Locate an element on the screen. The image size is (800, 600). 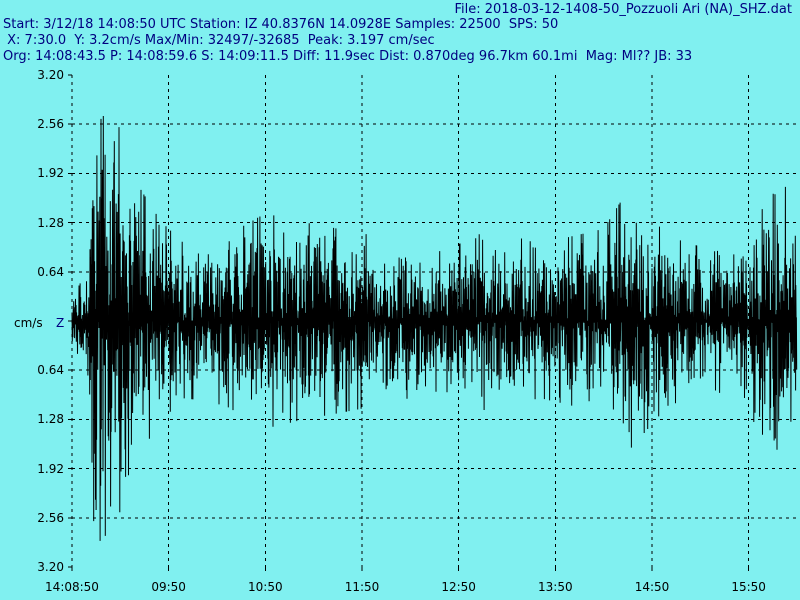
component-label: Z is located at coordinates (60, 323).